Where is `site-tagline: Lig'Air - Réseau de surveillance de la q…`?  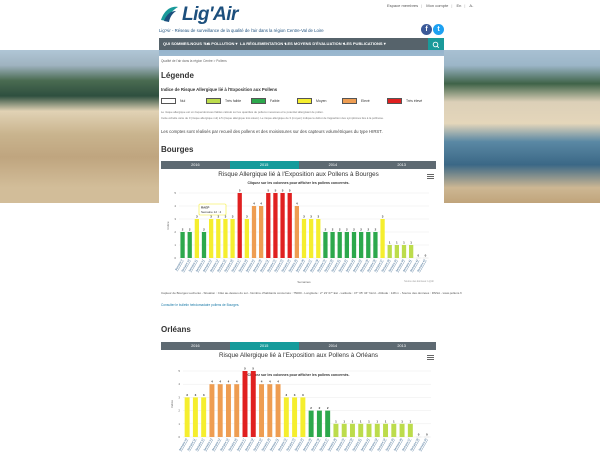 site-tagline: Lig'Air - Réseau de surveillance de la q… is located at coordinates (241, 30).